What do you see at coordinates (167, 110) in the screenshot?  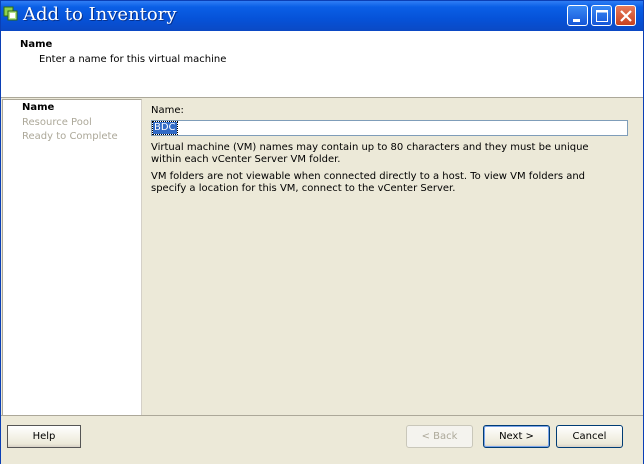 I see `name-field-label: Name:` at bounding box center [167, 110].